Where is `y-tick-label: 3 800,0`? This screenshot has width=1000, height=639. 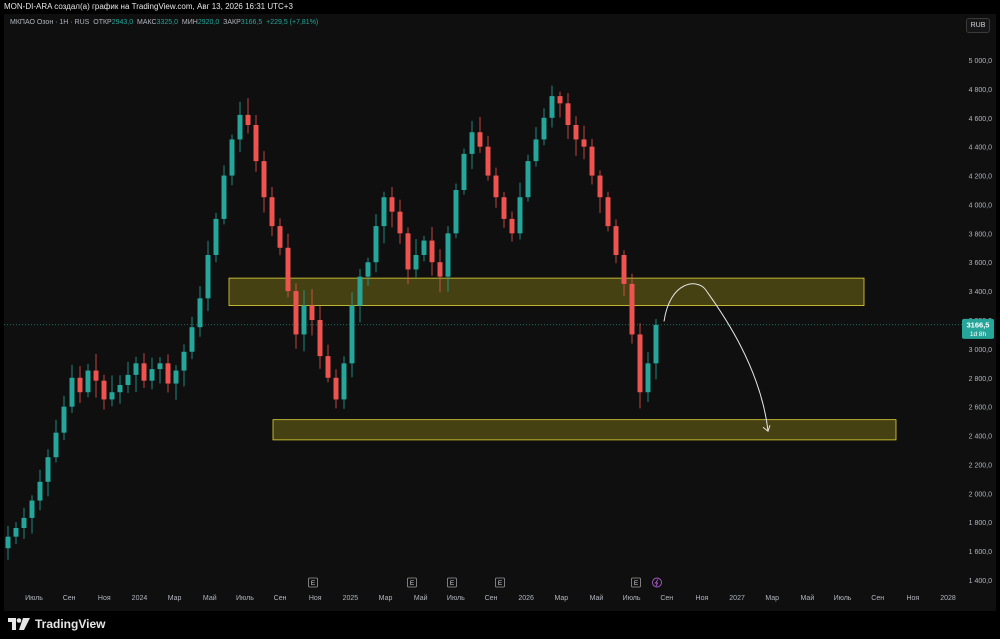 y-tick-label: 3 800,0 is located at coordinates (980, 234).